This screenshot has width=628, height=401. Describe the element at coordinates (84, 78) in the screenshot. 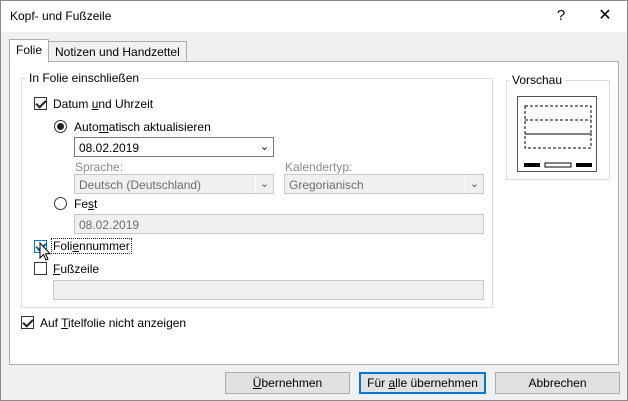

I see `include-group-label: In Folie einschließen` at that location.